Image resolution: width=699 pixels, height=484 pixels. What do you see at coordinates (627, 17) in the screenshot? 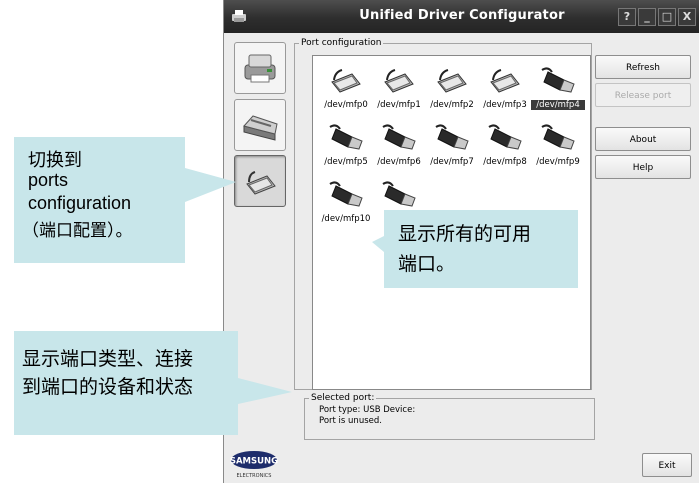
I see `help-window-button: ?` at bounding box center [627, 17].